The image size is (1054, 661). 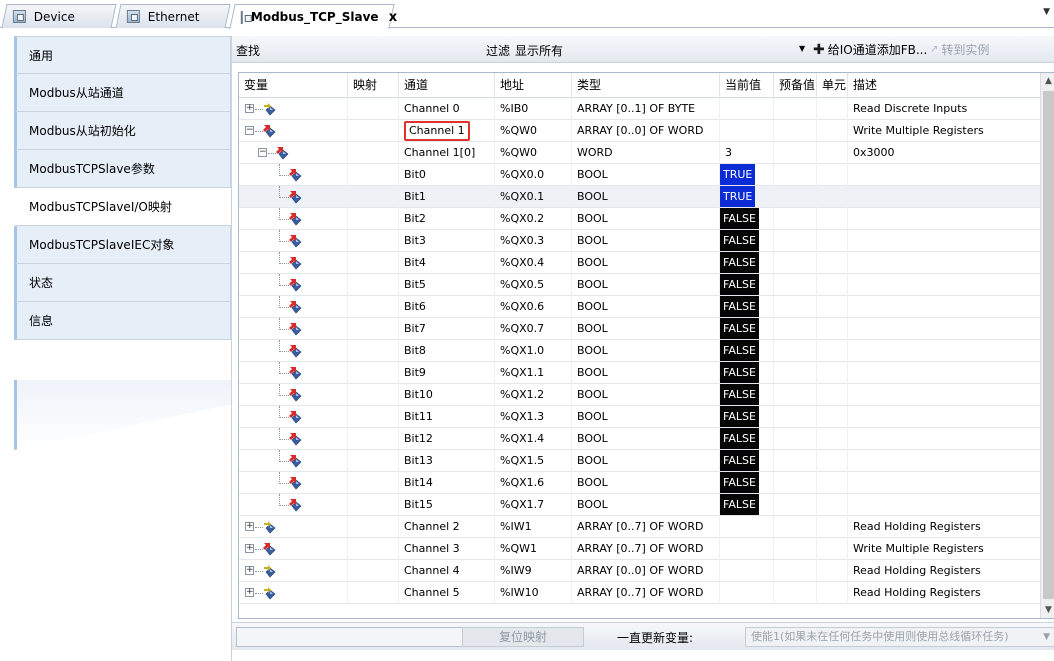 What do you see at coordinates (795, 85) in the screenshot?
I see `column-header-prepared-value: 预备值` at bounding box center [795, 85].